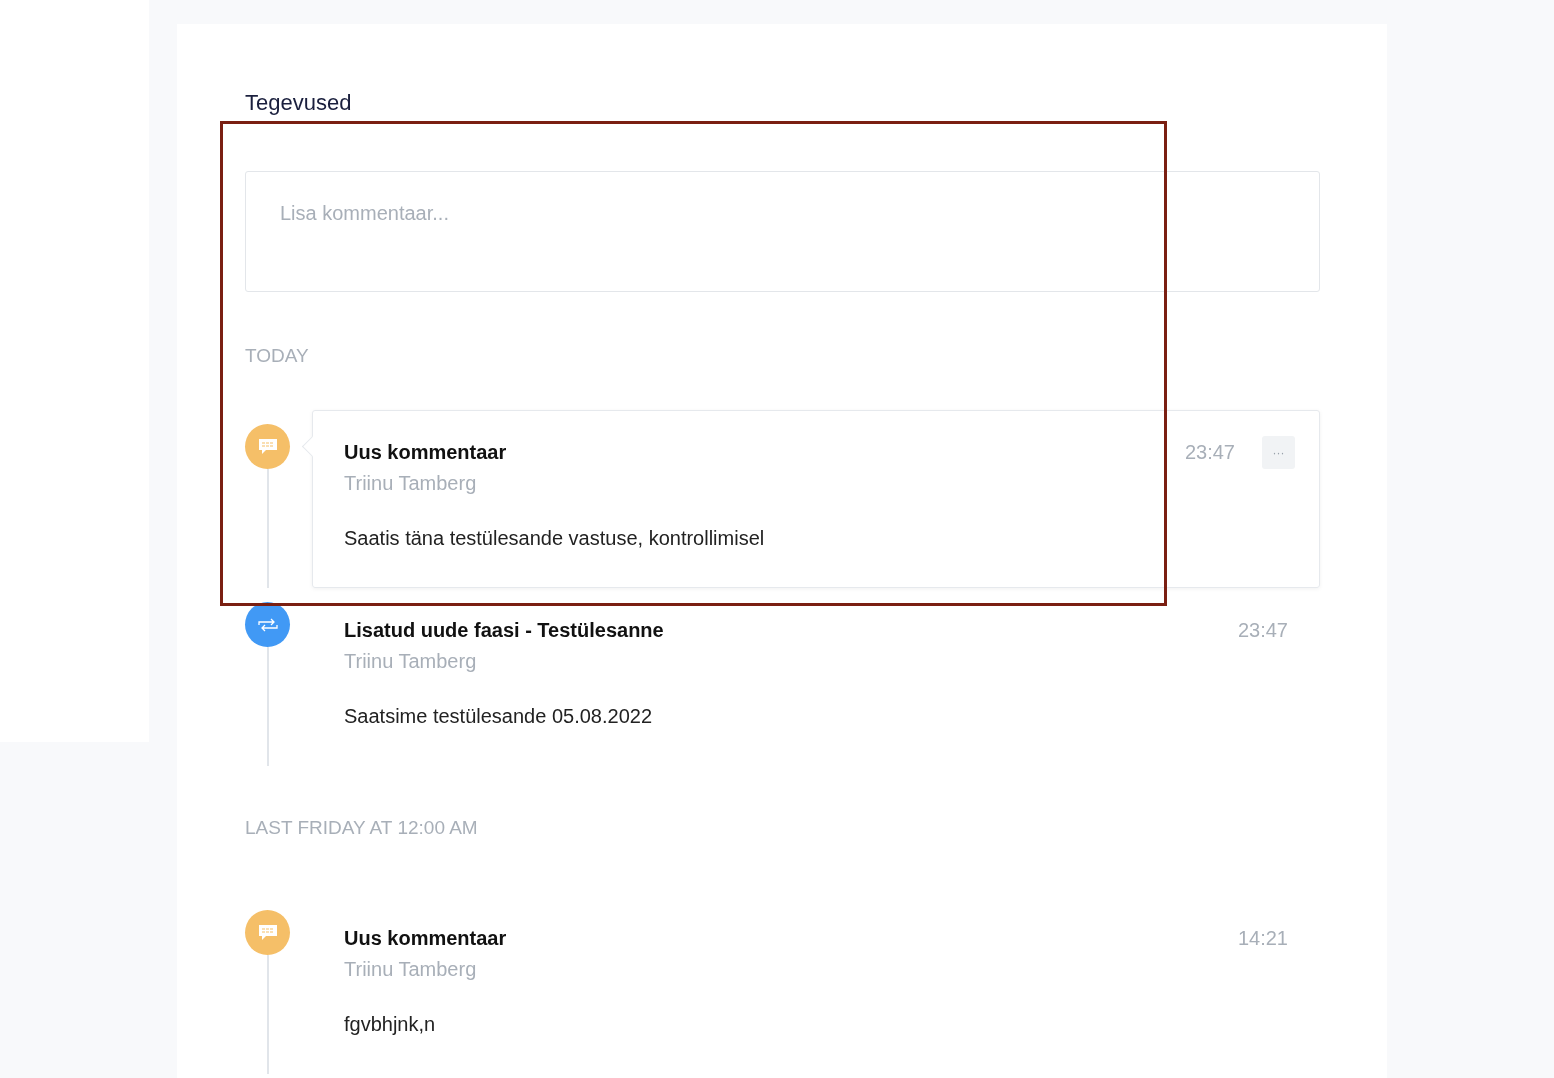 The width and height of the screenshot is (1554, 1078). I want to click on activity-title: Lisatud uude faasi - Testülesanne, so click(504, 630).